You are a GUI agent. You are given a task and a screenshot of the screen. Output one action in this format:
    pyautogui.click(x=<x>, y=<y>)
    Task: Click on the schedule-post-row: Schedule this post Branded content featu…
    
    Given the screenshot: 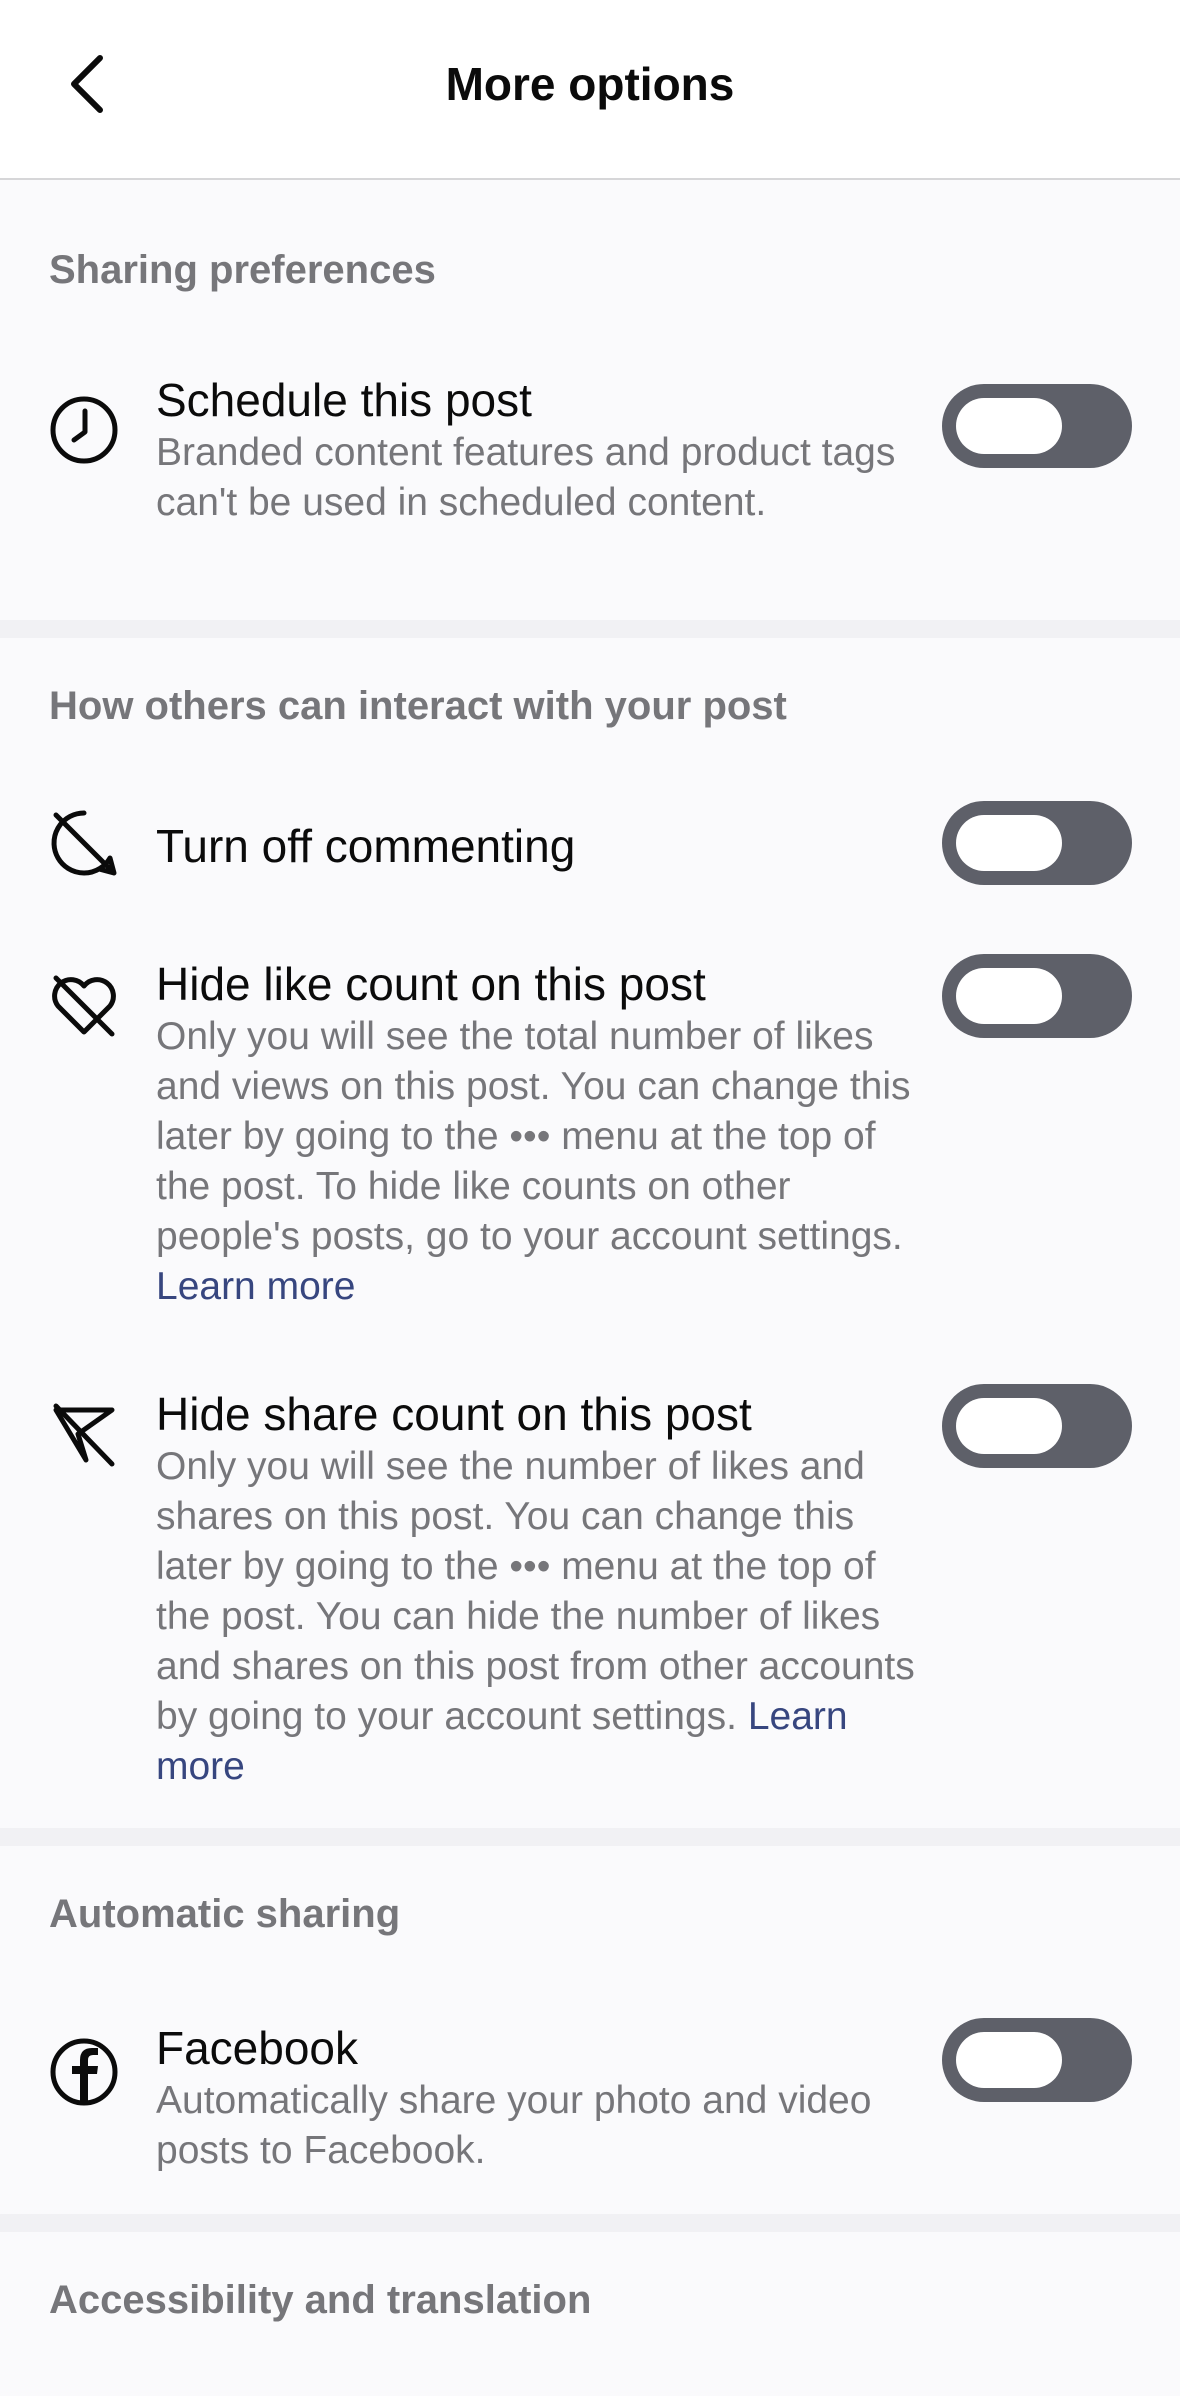 What is the action you would take?
    pyautogui.click(x=590, y=484)
    